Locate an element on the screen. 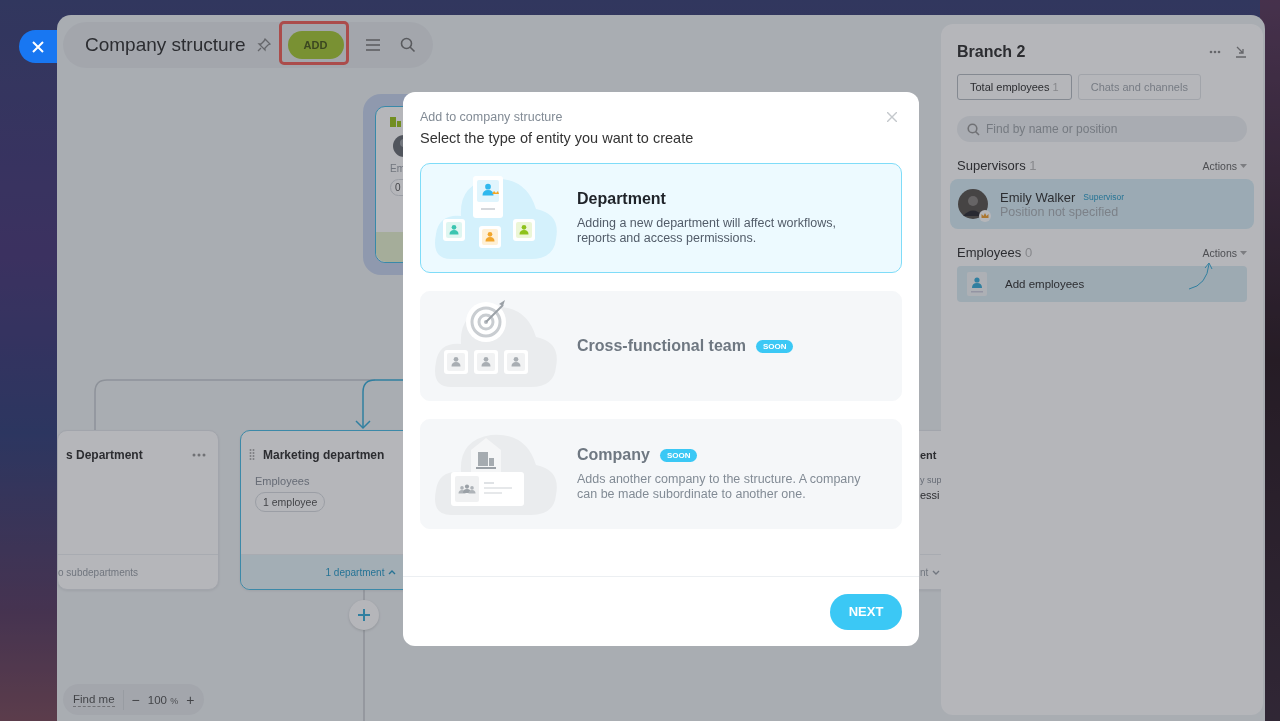  page-title: Company structure is located at coordinates (165, 45).